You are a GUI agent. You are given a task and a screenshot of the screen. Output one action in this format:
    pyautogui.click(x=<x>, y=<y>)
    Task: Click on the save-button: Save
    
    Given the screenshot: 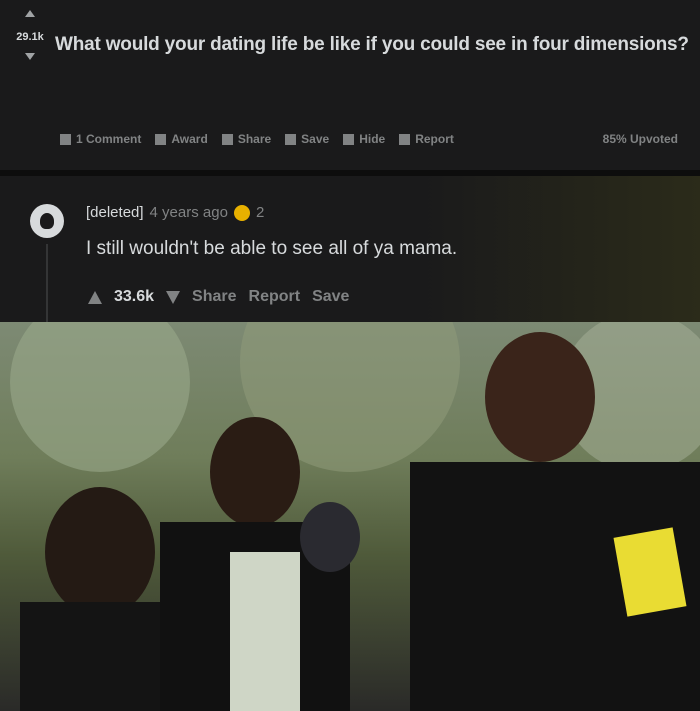 What is the action you would take?
    pyautogui.click(x=307, y=139)
    